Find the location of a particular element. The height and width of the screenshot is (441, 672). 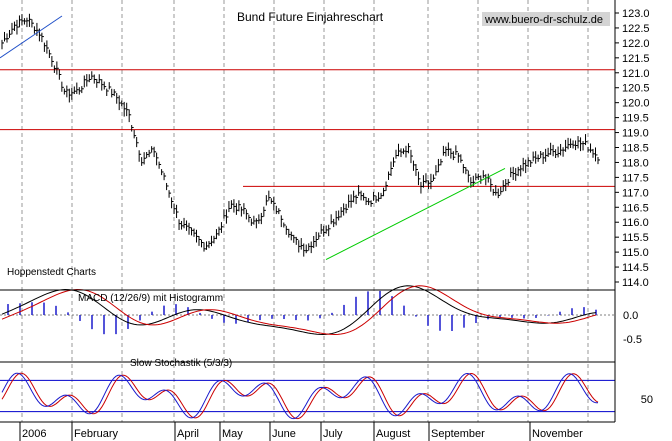

x-tick-label: September is located at coordinates (458, 434).